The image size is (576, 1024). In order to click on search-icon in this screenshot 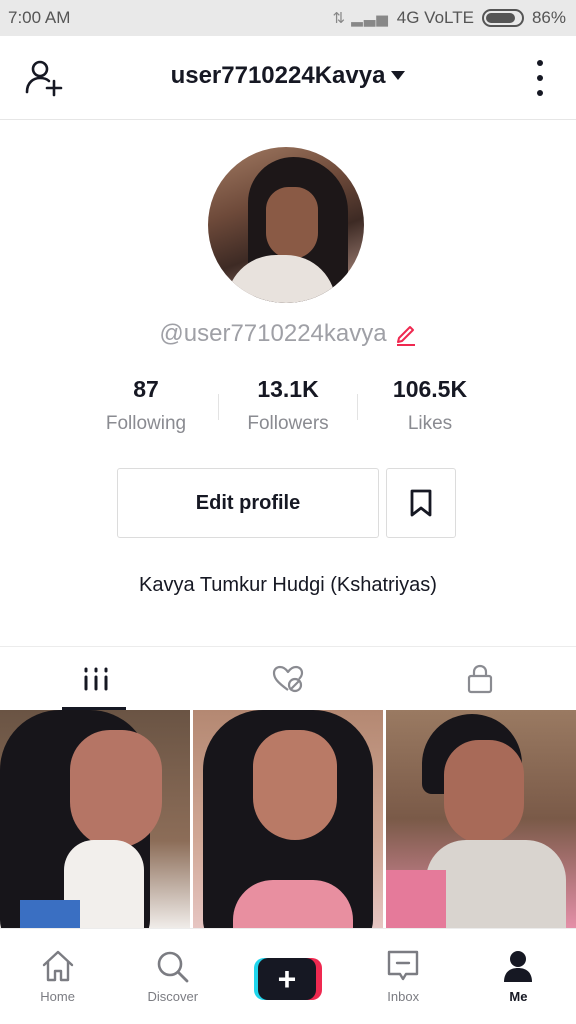, I will do `click(173, 967)`.